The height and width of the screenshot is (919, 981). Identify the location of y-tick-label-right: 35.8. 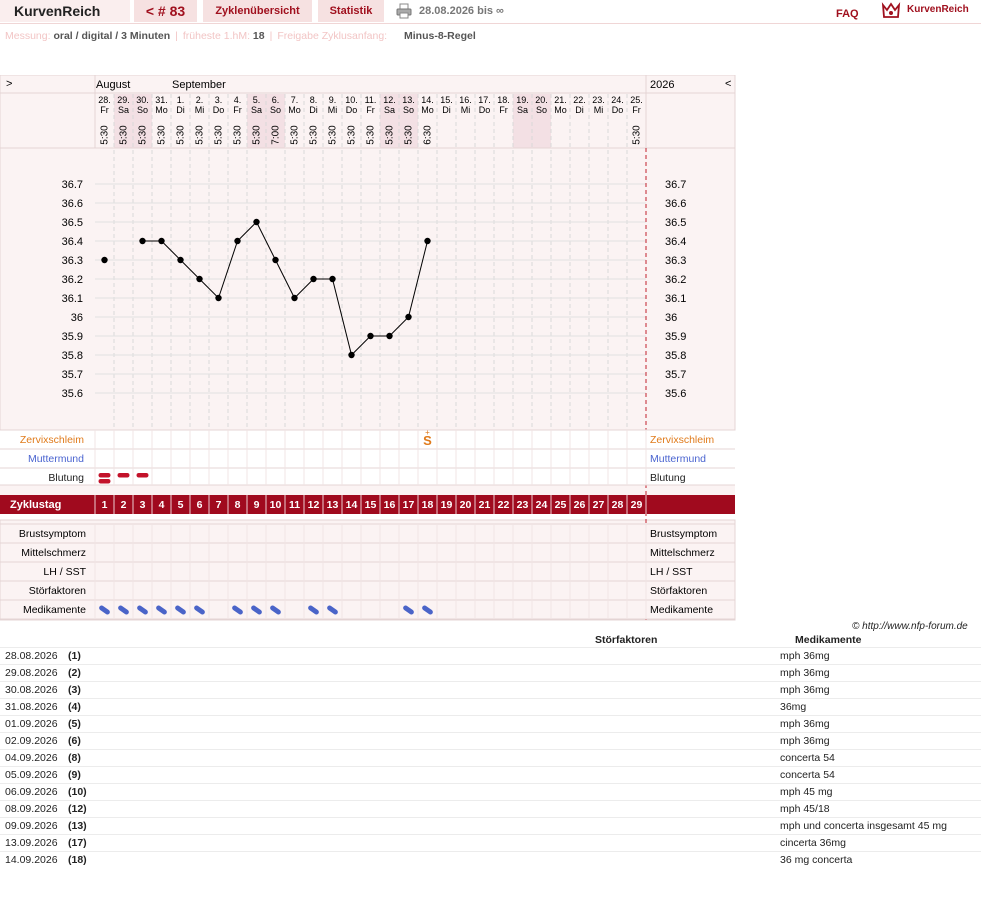
(675, 356).